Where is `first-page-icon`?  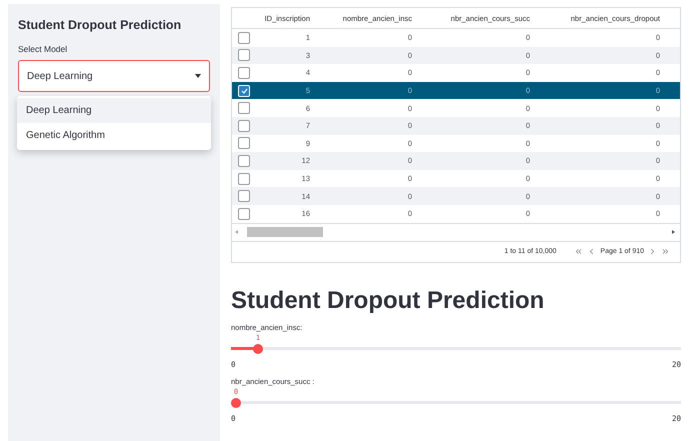
first-page-icon is located at coordinates (579, 251).